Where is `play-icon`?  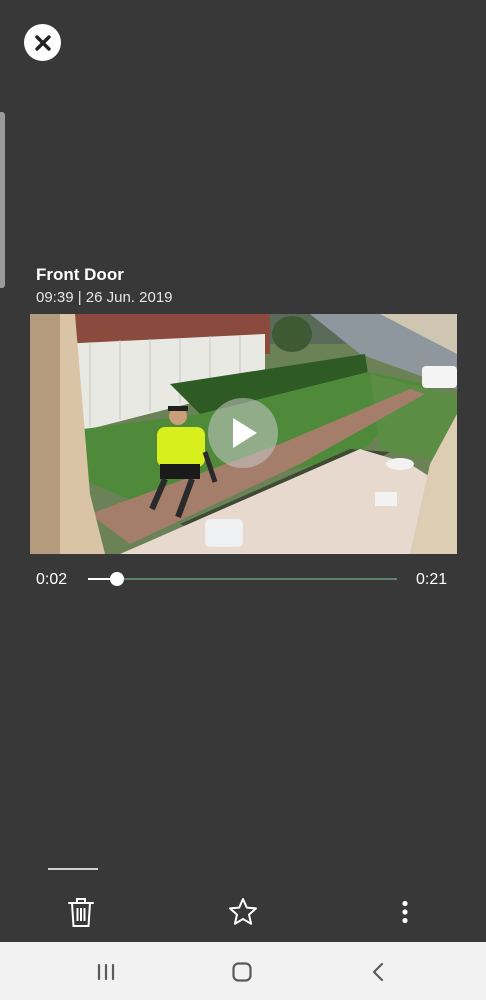 play-icon is located at coordinates (245, 433).